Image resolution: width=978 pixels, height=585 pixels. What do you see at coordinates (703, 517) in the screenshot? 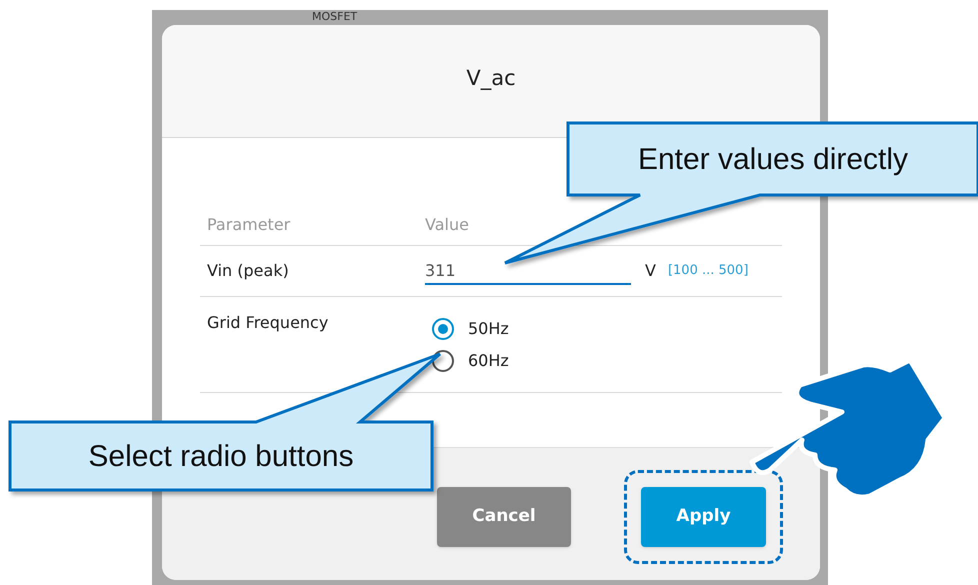
I see `apply-button: Apply` at bounding box center [703, 517].